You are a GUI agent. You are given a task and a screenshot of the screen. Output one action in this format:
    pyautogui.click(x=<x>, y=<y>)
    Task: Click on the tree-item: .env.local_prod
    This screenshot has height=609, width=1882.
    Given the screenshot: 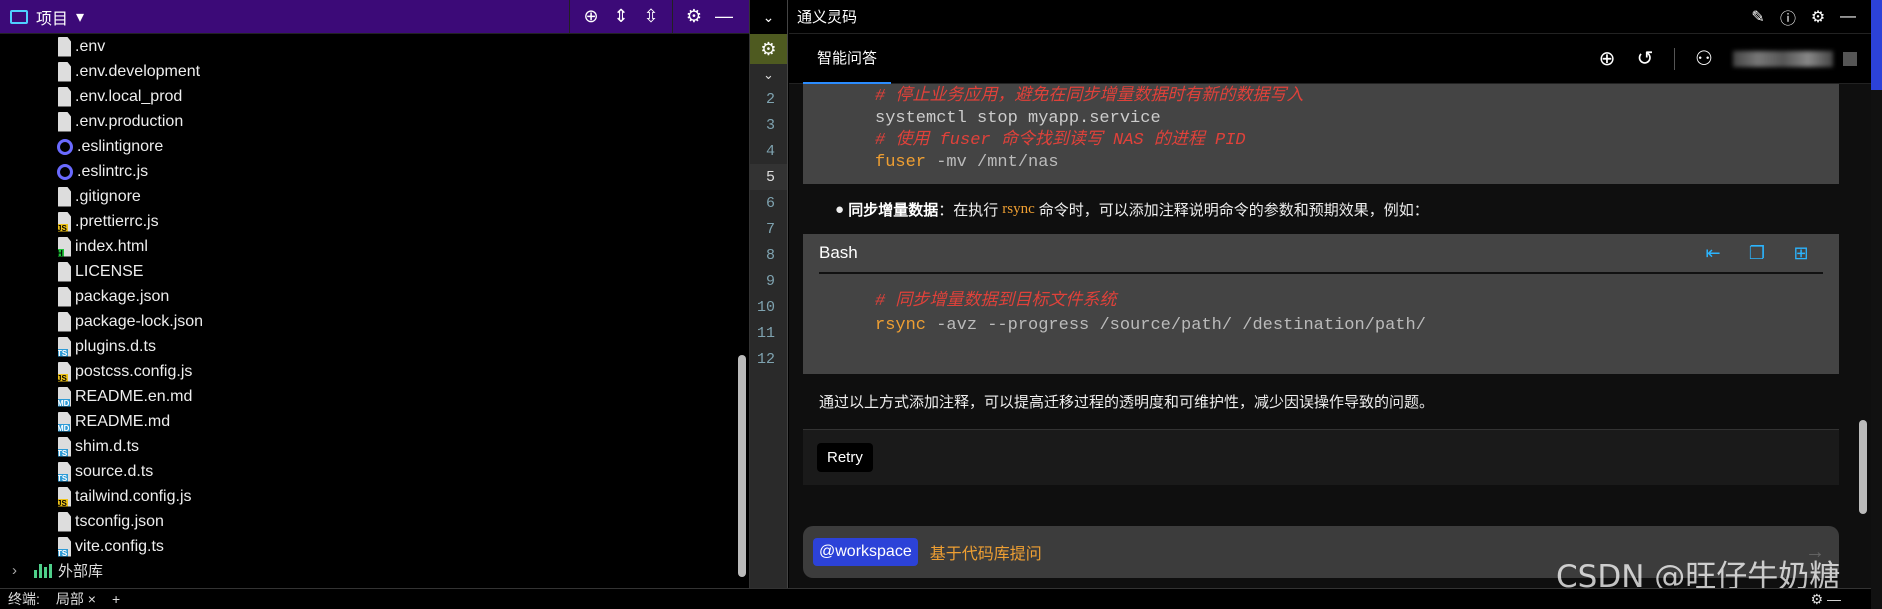 What is the action you would take?
    pyautogui.click(x=374, y=96)
    